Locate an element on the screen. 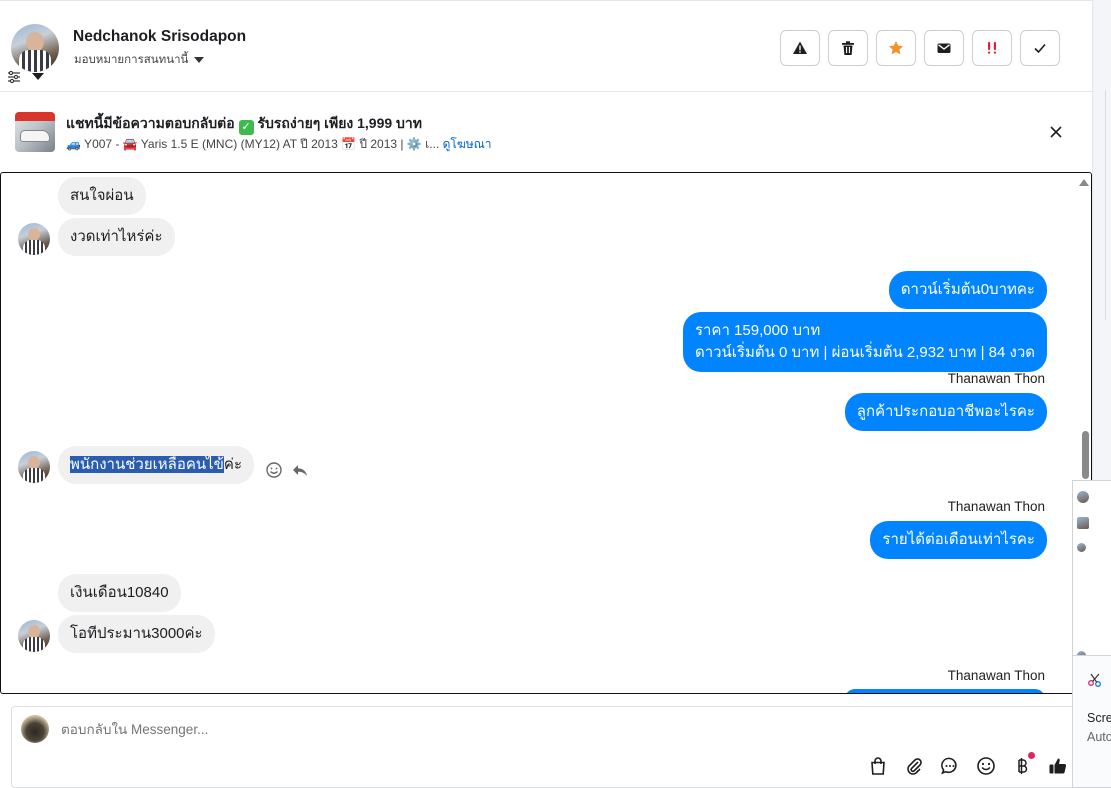 This screenshot has height=788, width=1111. chat-icon is located at coordinates (949, 766).